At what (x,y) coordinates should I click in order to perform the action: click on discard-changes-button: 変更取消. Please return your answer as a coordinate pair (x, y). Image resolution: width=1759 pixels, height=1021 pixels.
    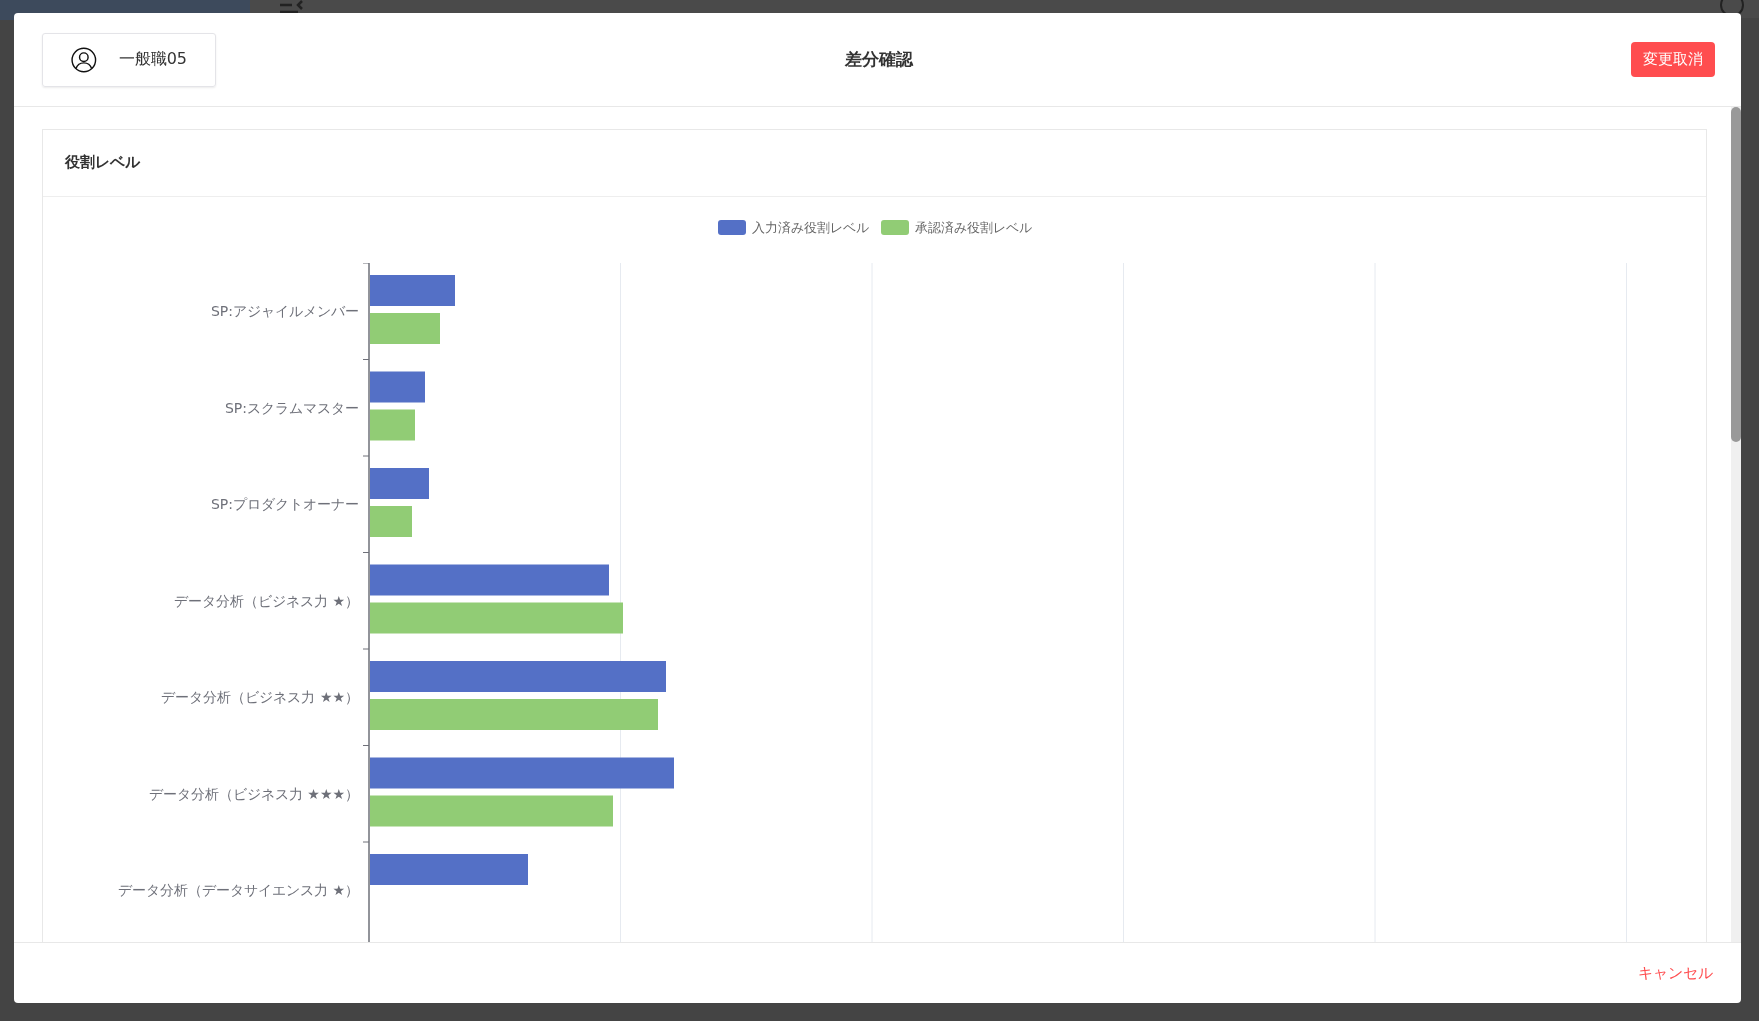
    Looking at the image, I should click on (1673, 59).